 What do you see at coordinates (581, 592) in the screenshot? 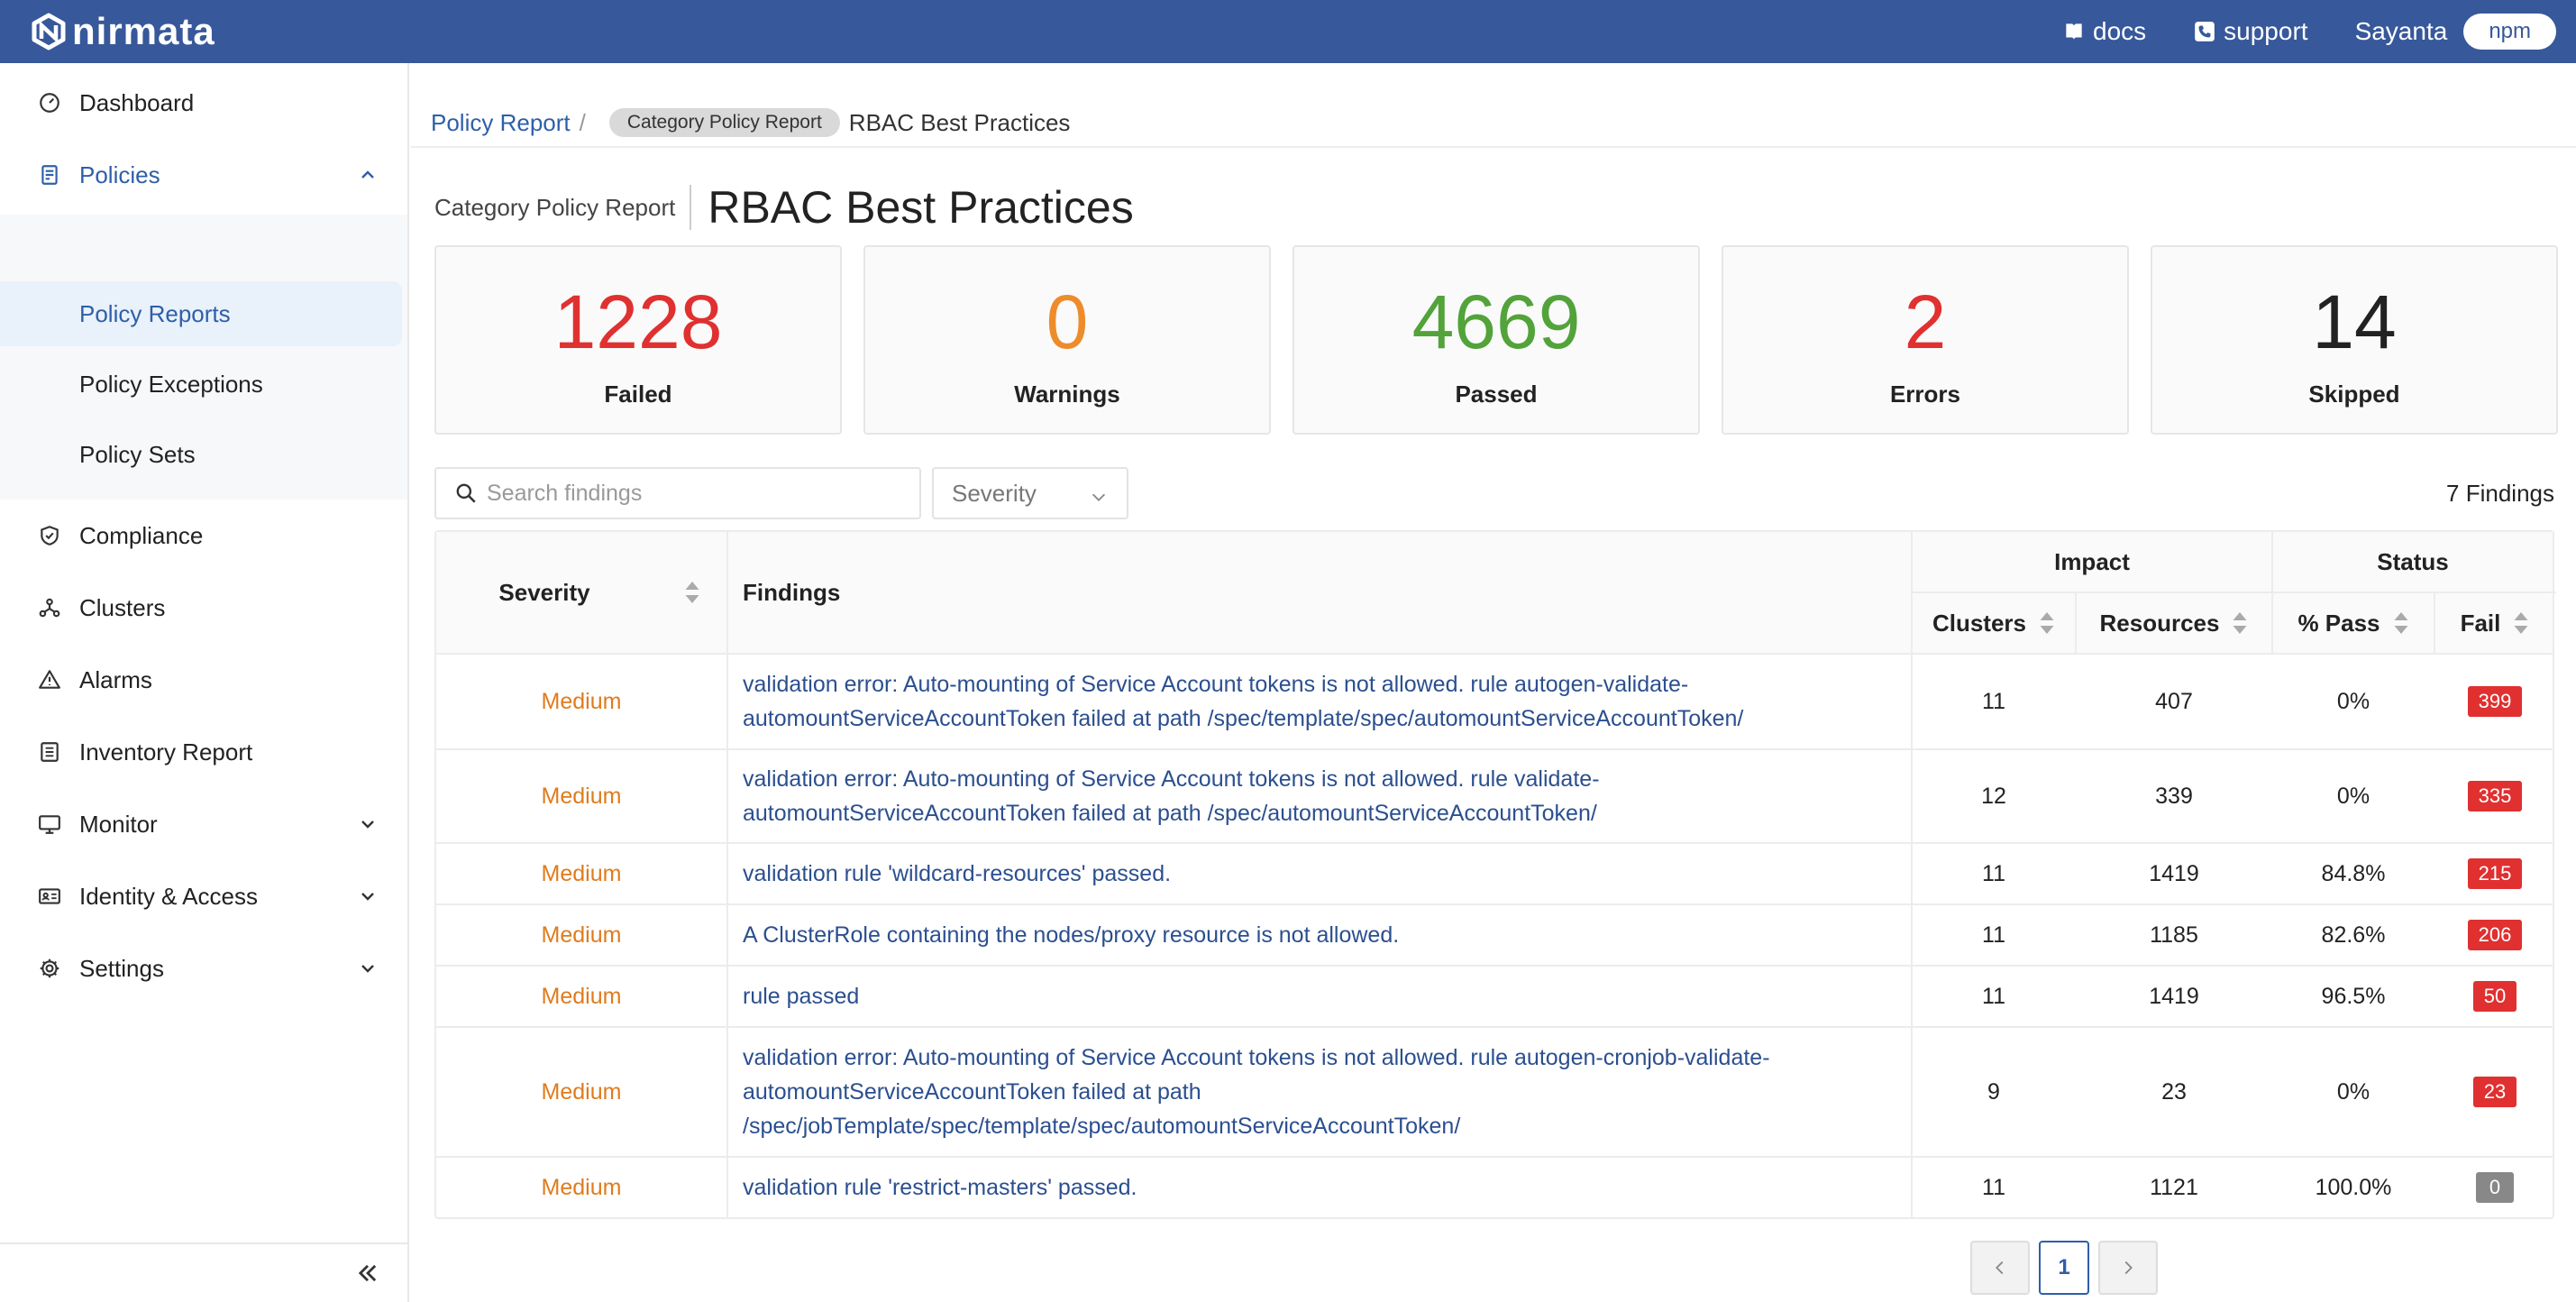
I see `col-severity-header: Severity` at bounding box center [581, 592].